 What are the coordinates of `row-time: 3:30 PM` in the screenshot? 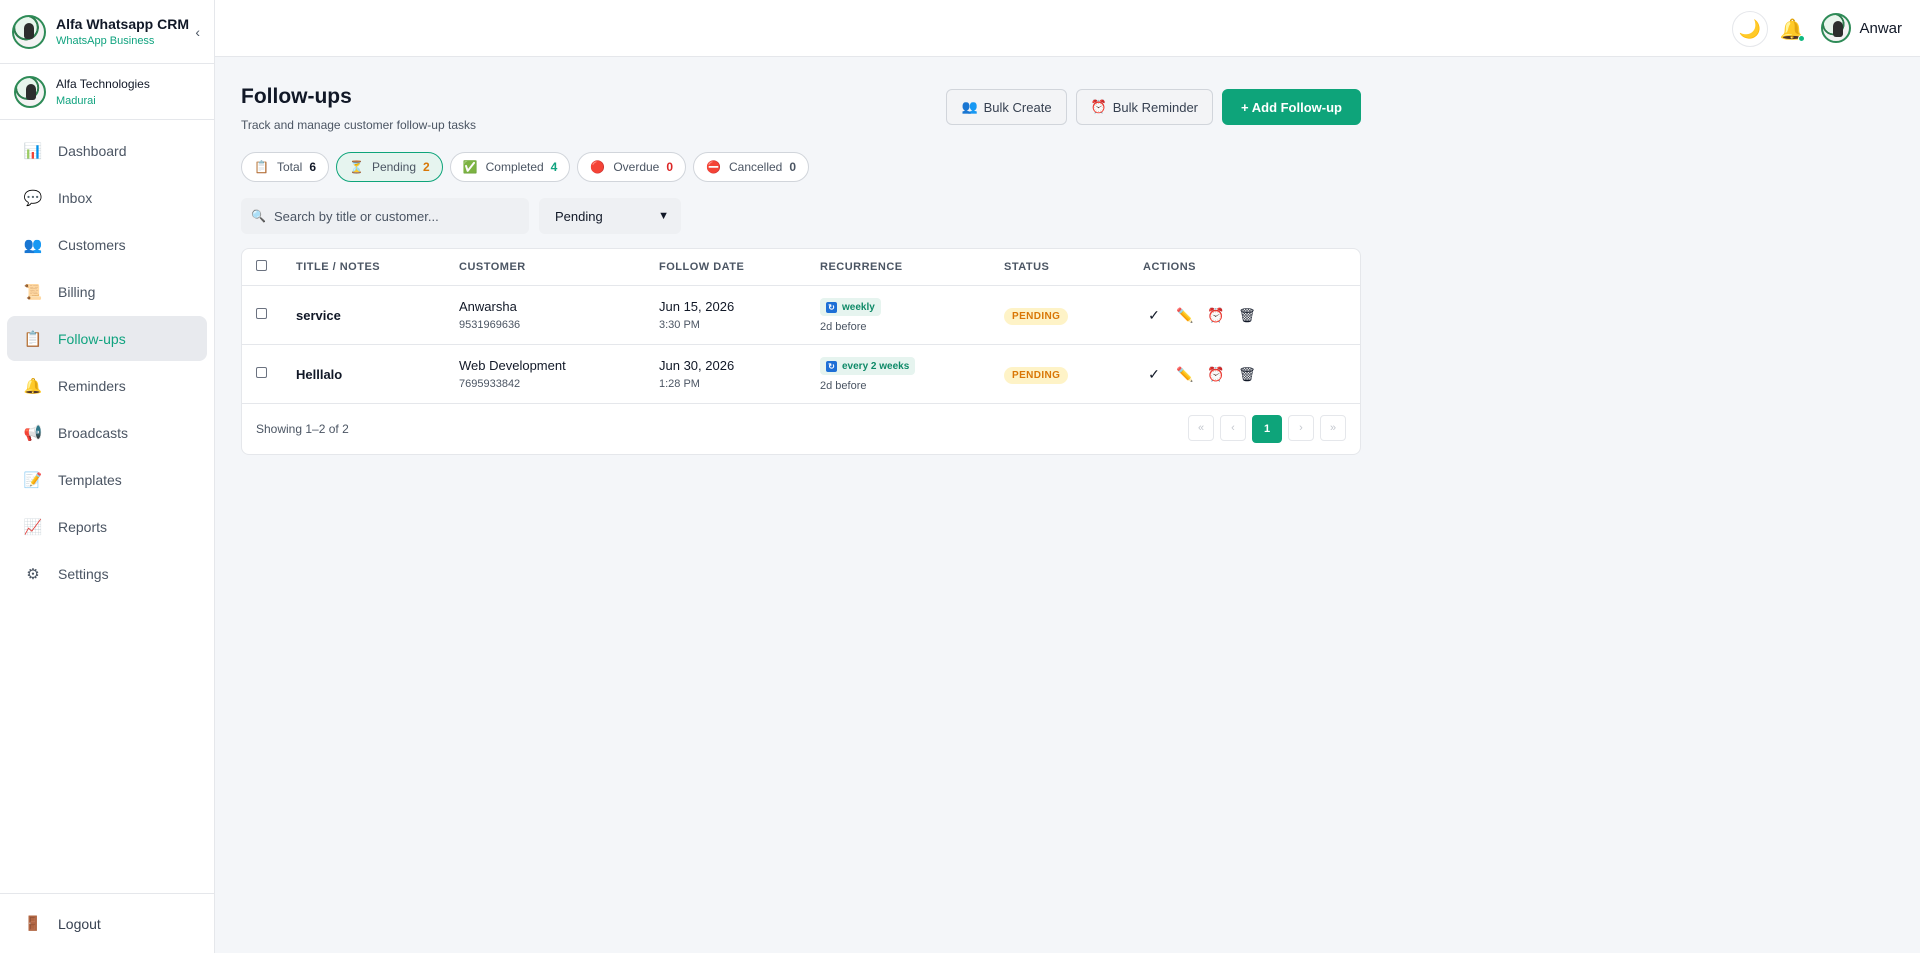 It's located at (679, 325).